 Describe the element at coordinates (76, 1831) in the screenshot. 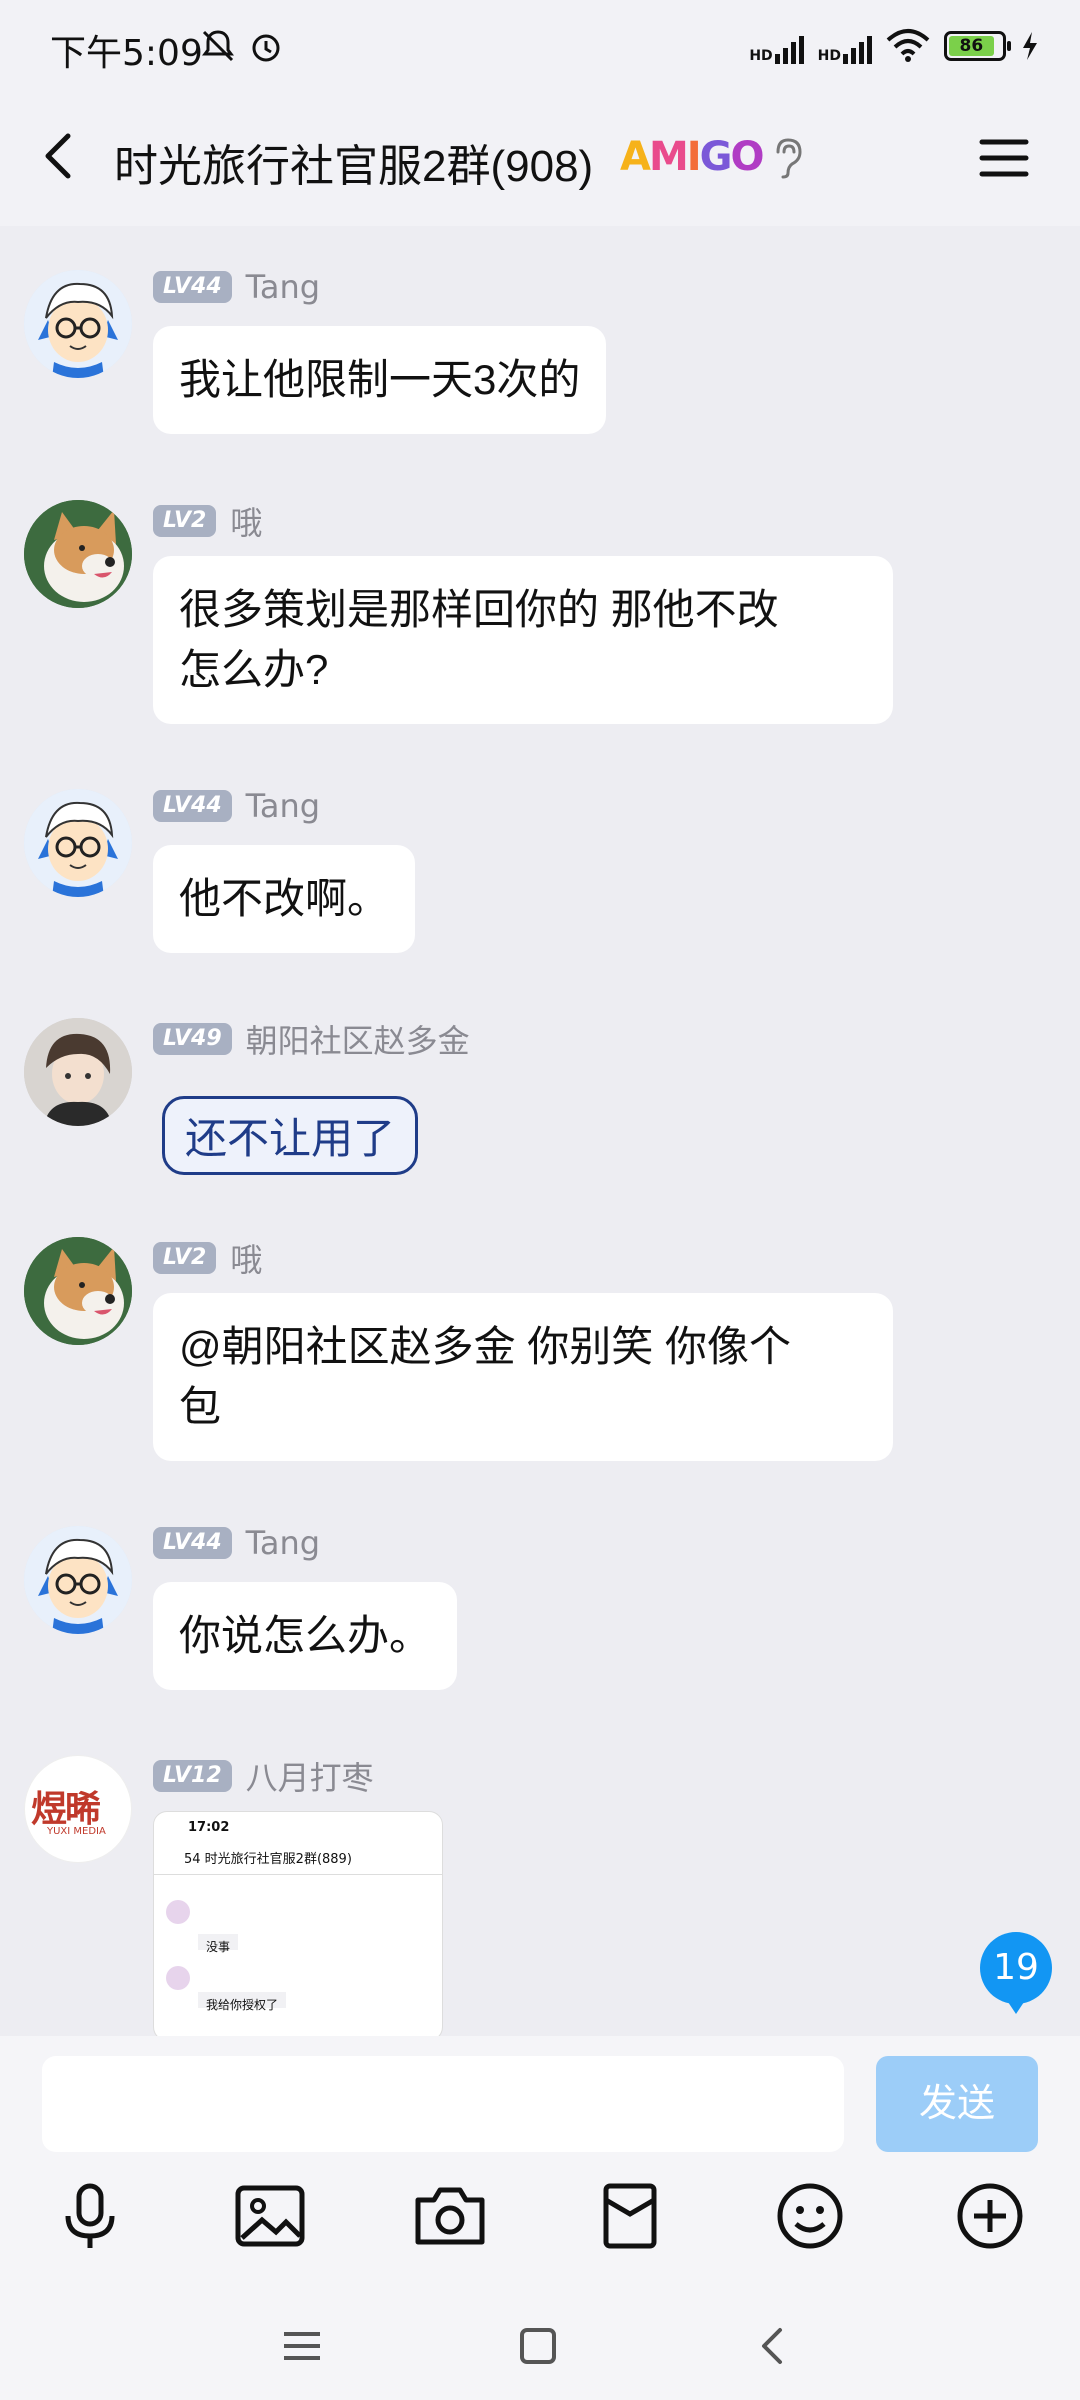

I see `avatar-logo-subtext: YUXI MEDIA` at that location.